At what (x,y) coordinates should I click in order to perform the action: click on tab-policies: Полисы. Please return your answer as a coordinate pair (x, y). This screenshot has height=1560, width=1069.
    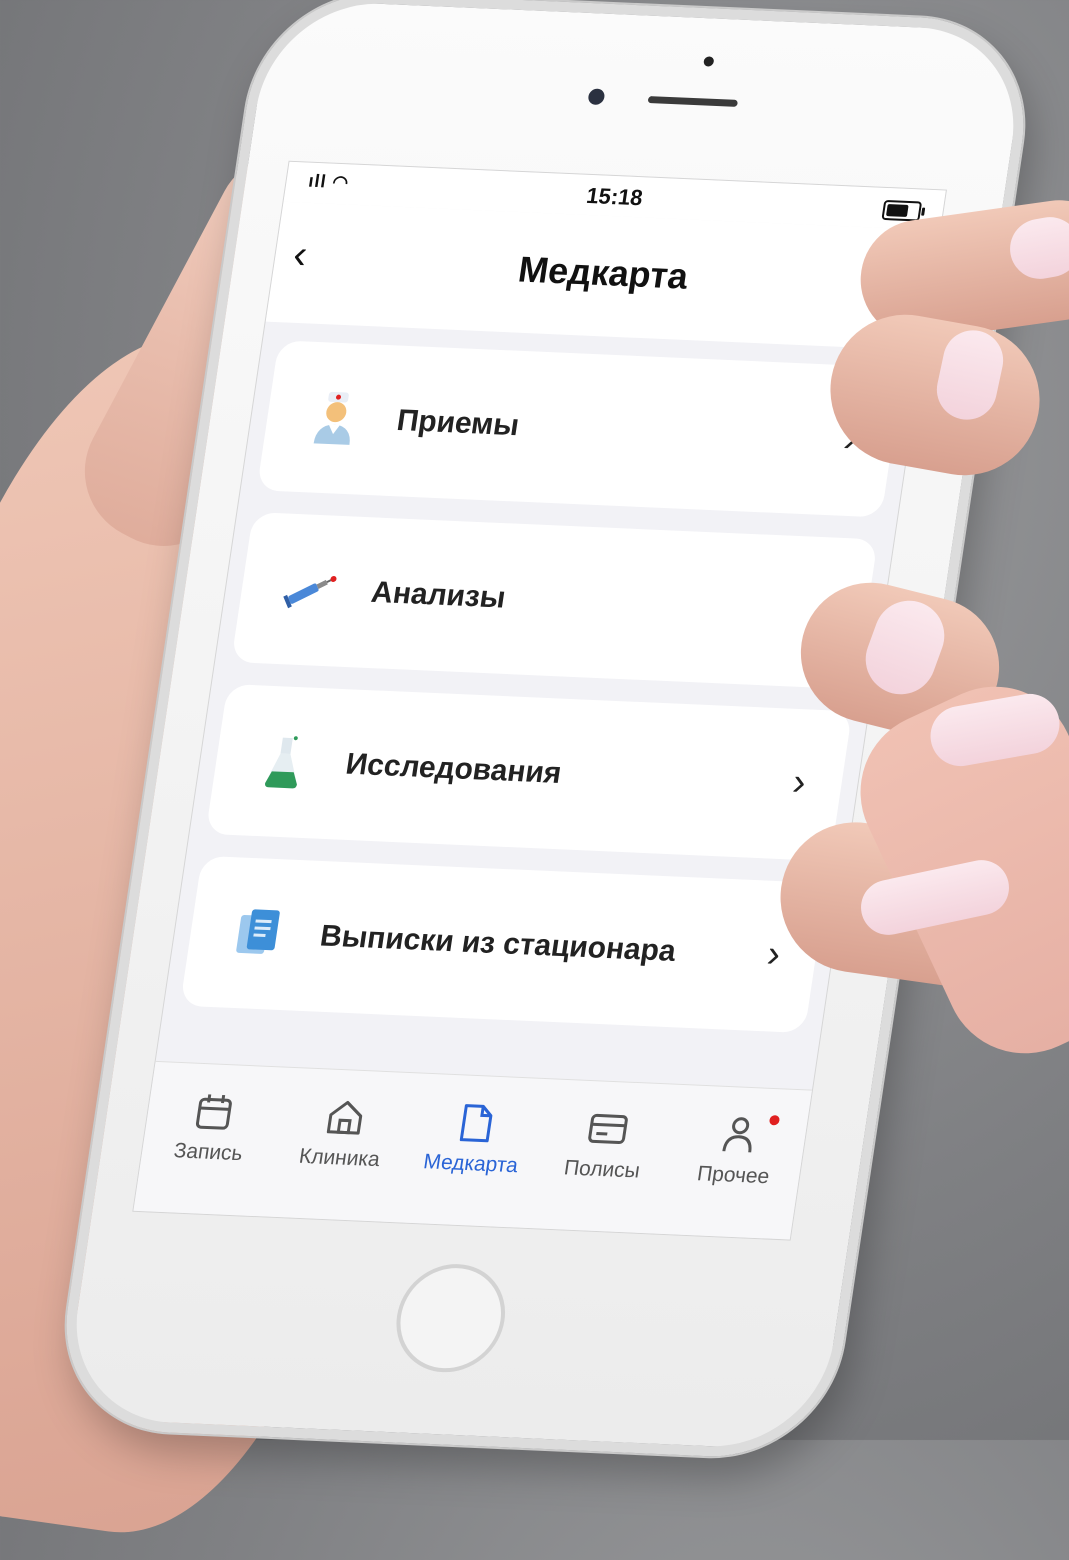
    Looking at the image, I should click on (602, 1168).